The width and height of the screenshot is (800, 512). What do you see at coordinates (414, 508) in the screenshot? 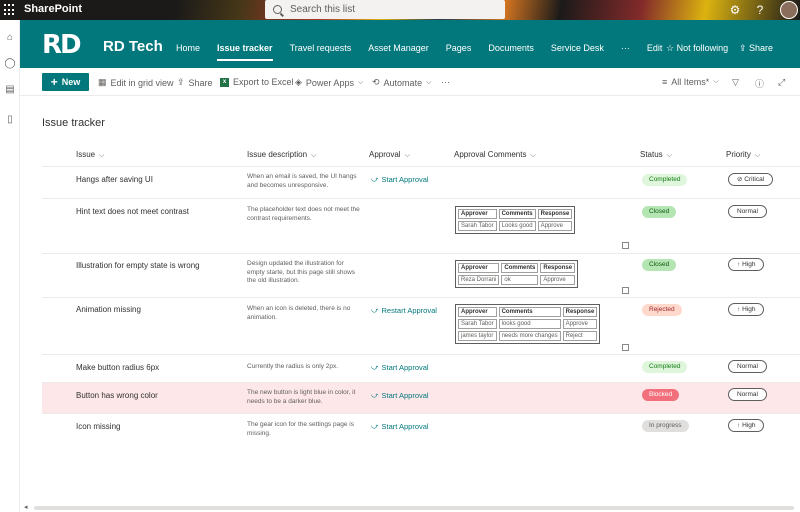
I see `scrollbar-track` at bounding box center [414, 508].